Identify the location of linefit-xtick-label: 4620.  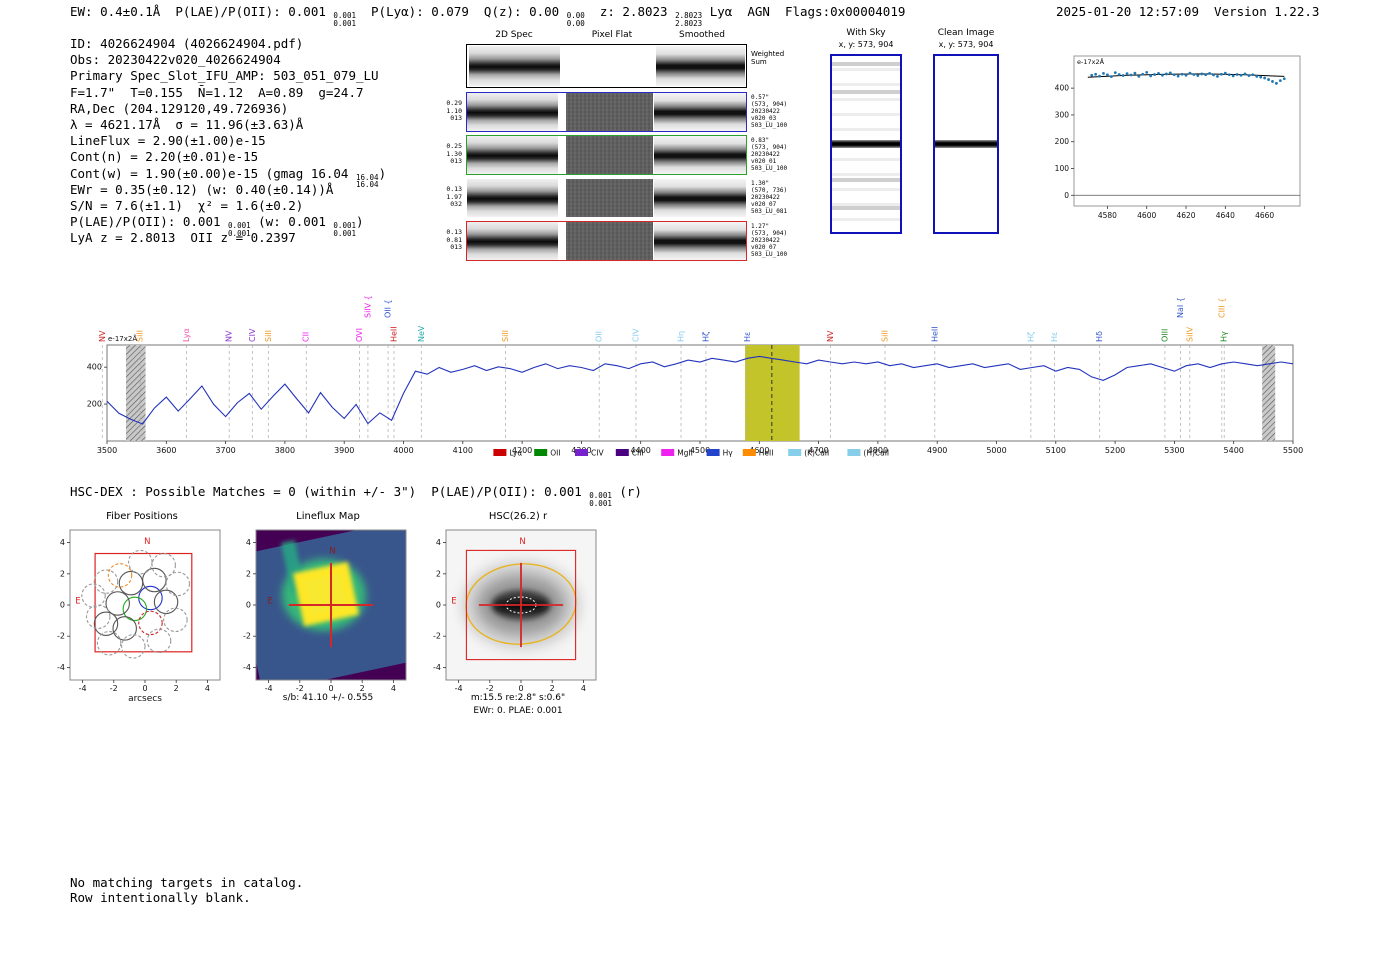
(1185, 215).